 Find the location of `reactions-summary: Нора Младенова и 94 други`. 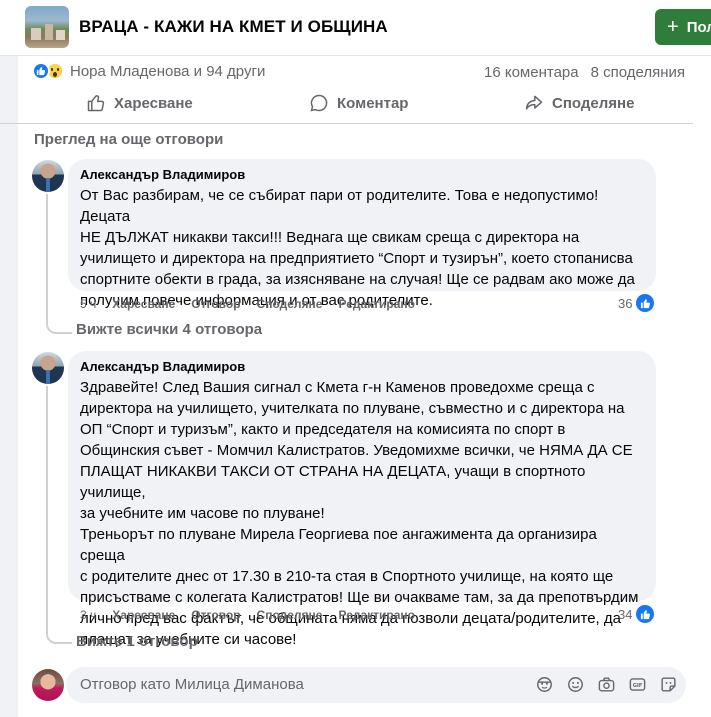

reactions-summary: Нора Младенова и 94 други is located at coordinates (148, 71).